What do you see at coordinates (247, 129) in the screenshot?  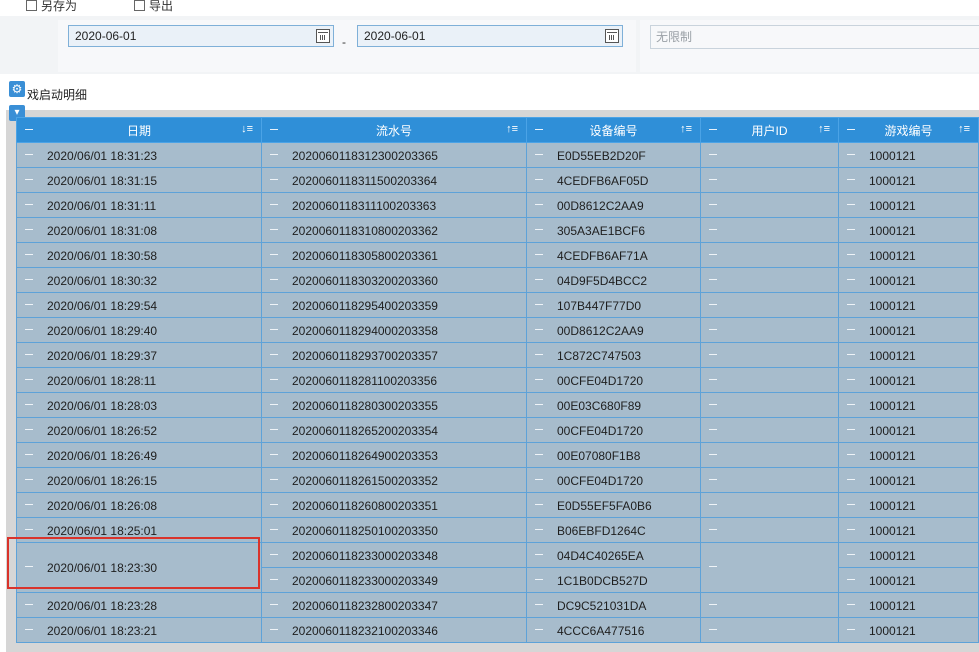 I see `sort-icon: ↓≡` at bounding box center [247, 129].